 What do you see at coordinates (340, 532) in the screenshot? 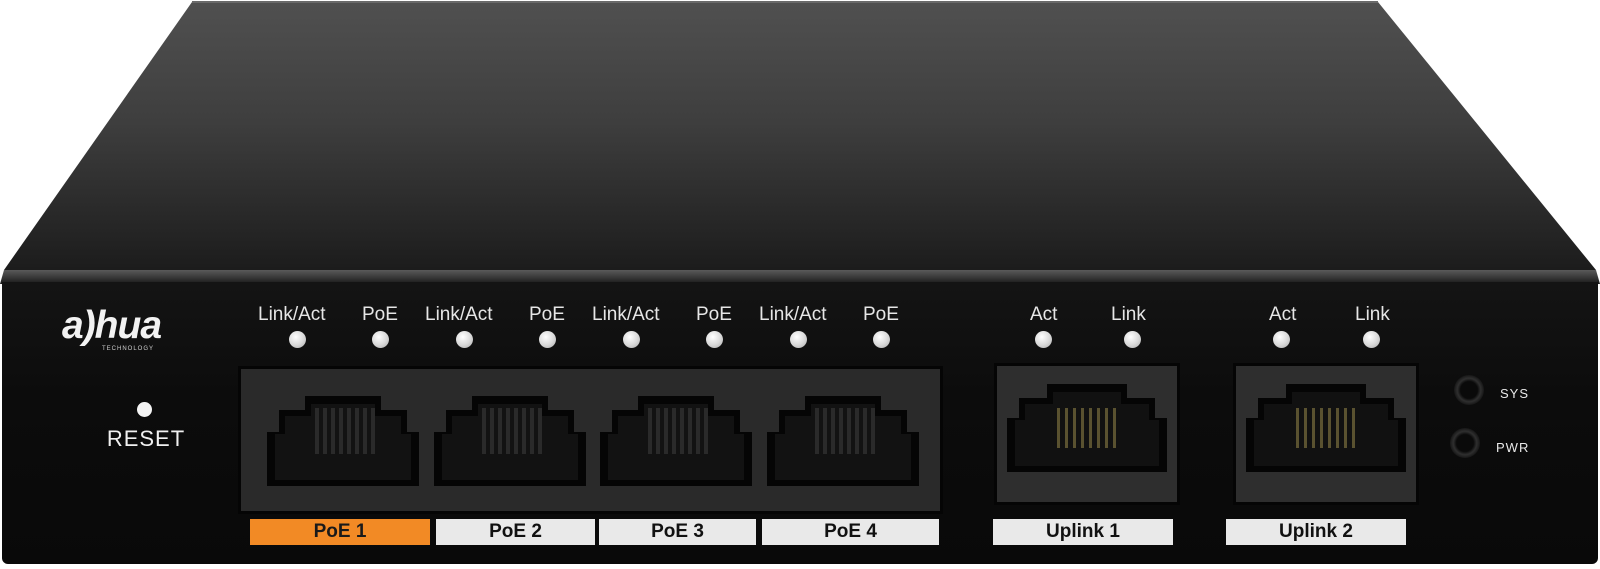
I see `port-label-poe-1: PoE 1` at bounding box center [340, 532].